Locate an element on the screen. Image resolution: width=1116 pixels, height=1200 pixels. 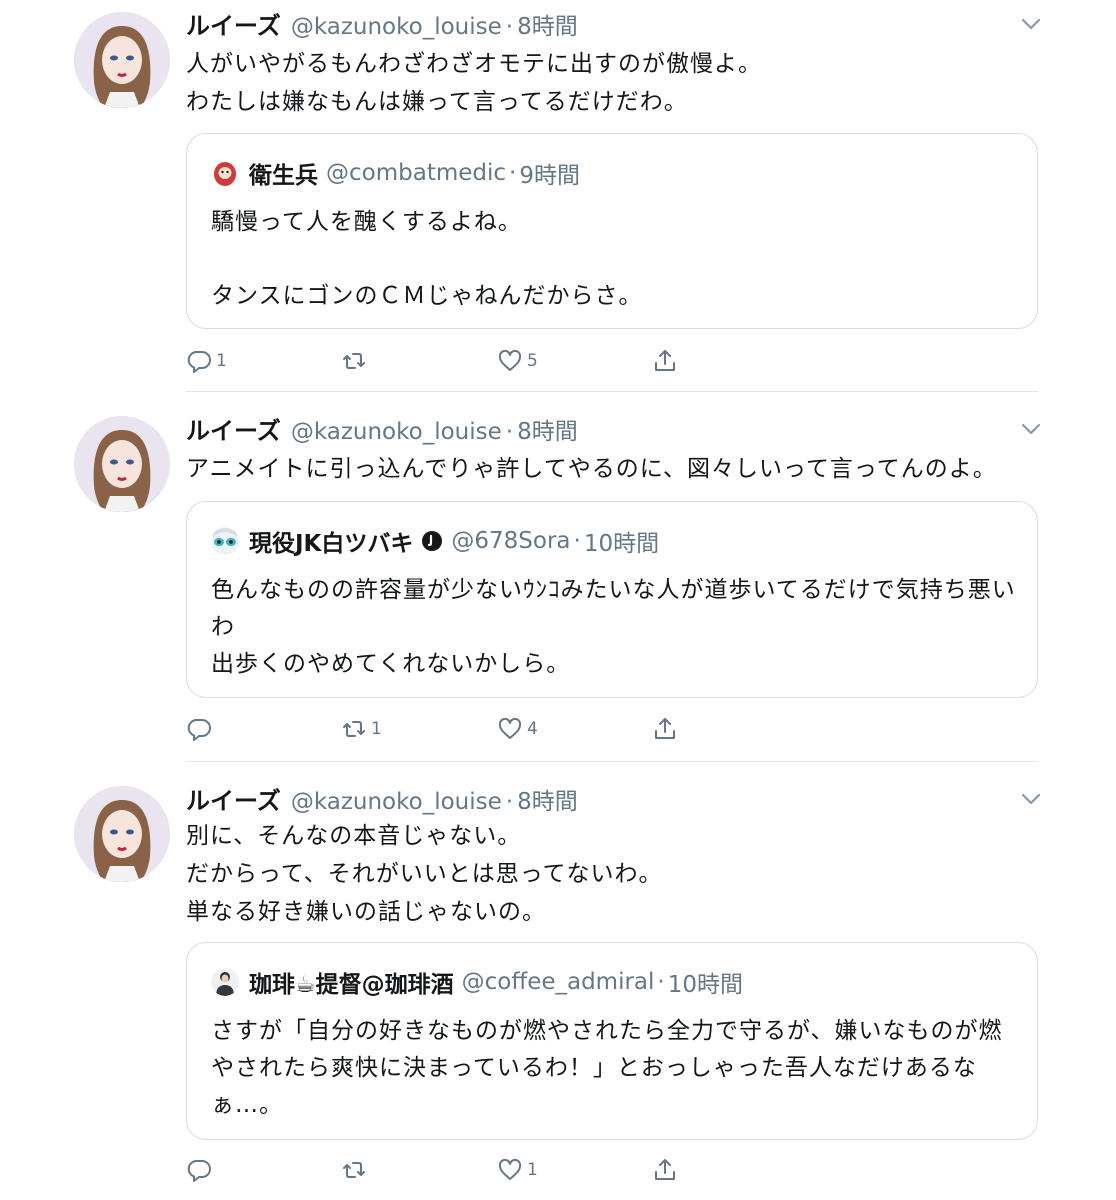
verified-badge-icon is located at coordinates (432, 541).